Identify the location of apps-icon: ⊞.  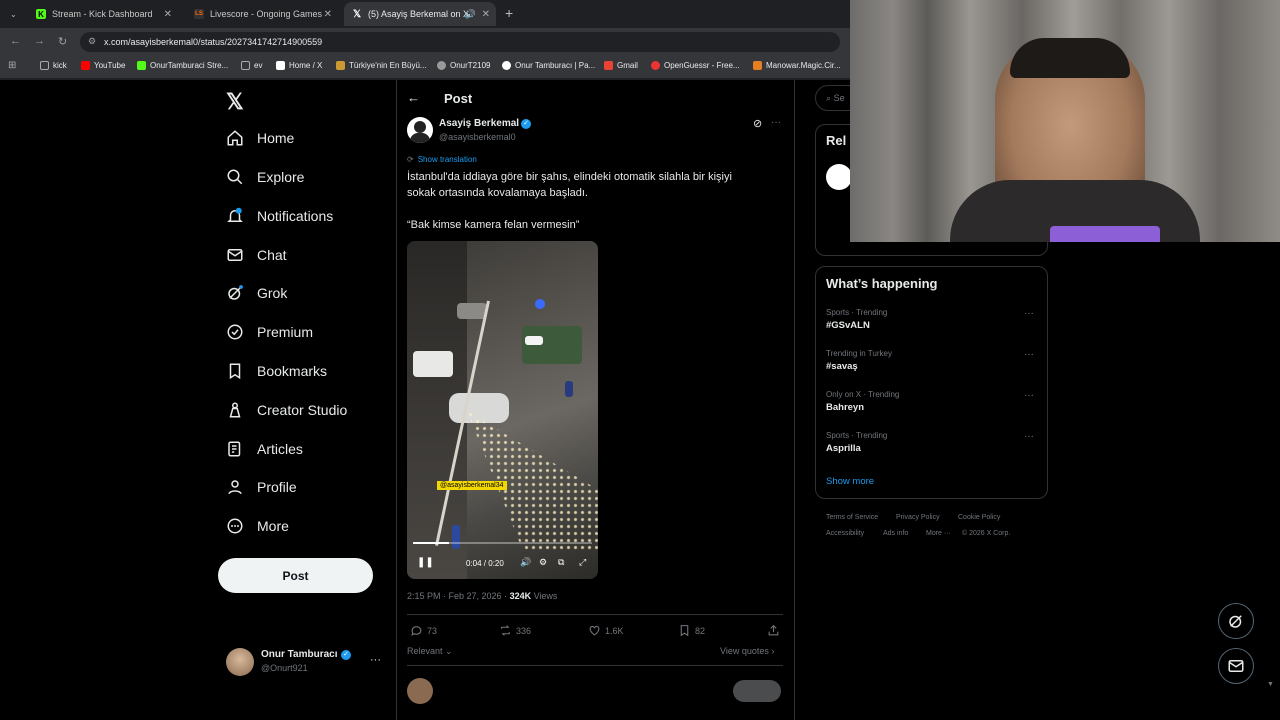
(12, 65).